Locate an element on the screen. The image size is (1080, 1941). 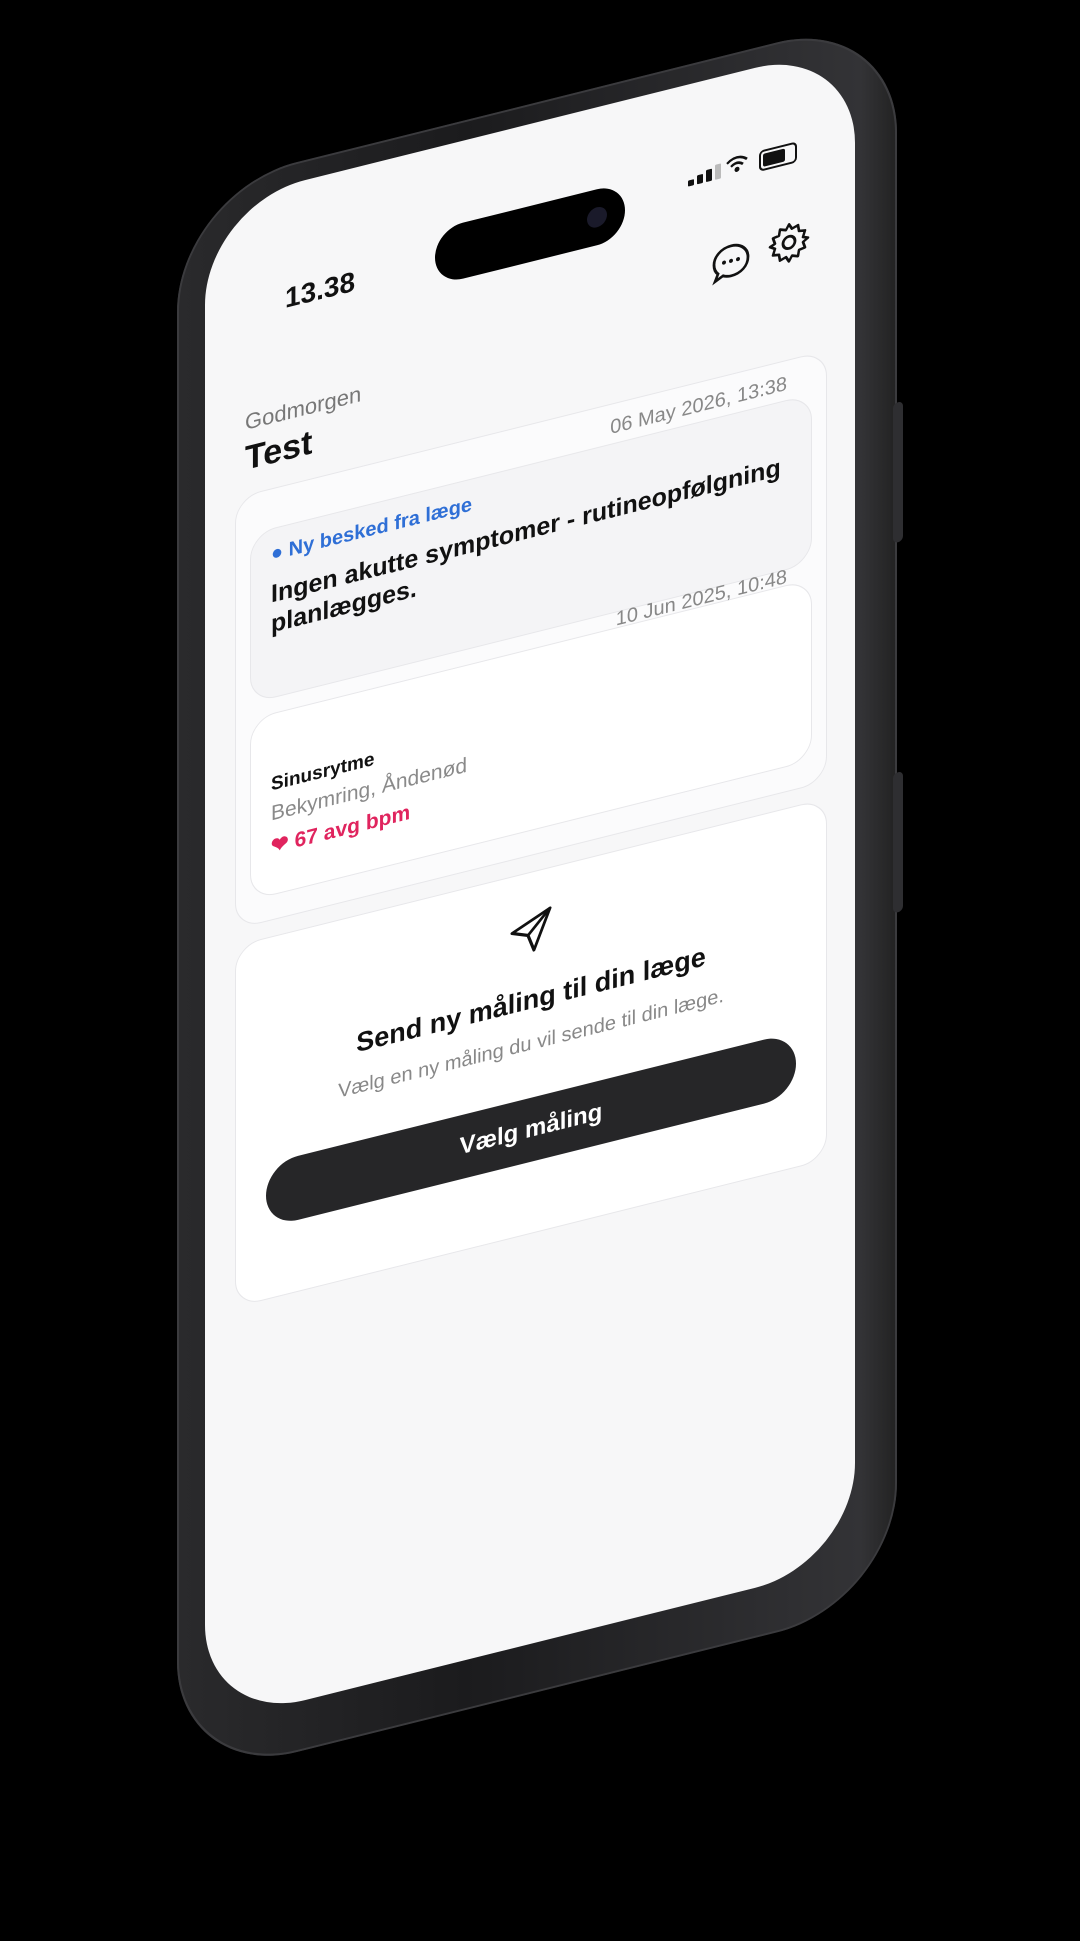
wifi-icon is located at coordinates (737, 167).